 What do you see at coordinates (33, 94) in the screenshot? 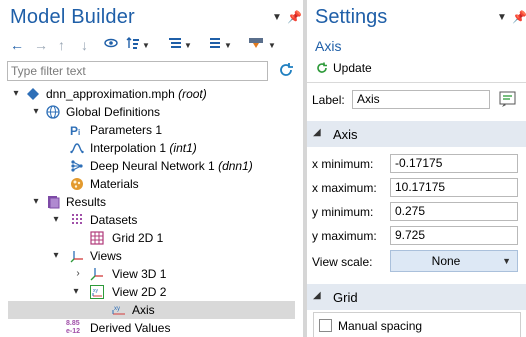
I see `model-file-icon` at bounding box center [33, 94].